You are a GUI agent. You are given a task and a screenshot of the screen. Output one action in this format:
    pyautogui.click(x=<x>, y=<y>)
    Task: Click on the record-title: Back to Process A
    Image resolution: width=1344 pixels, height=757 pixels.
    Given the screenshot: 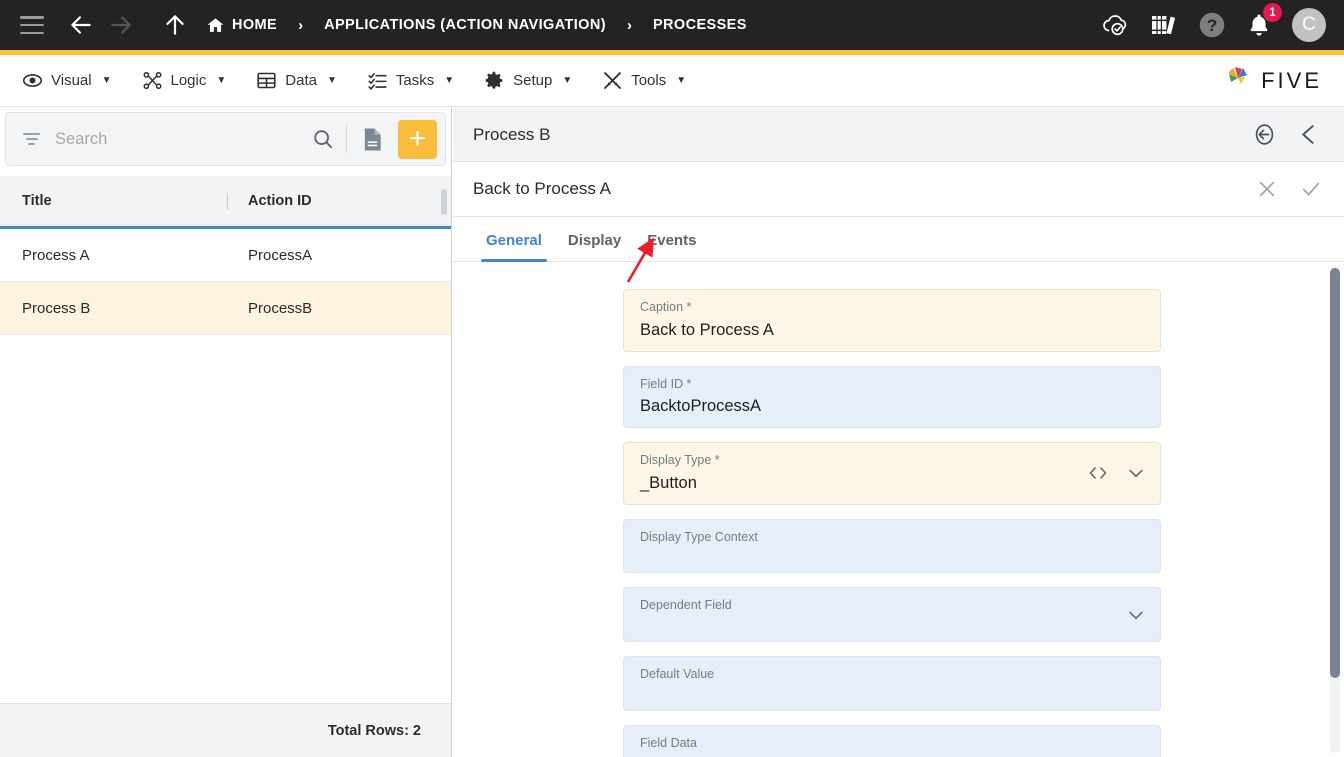 What is the action you would take?
    pyautogui.click(x=542, y=188)
    